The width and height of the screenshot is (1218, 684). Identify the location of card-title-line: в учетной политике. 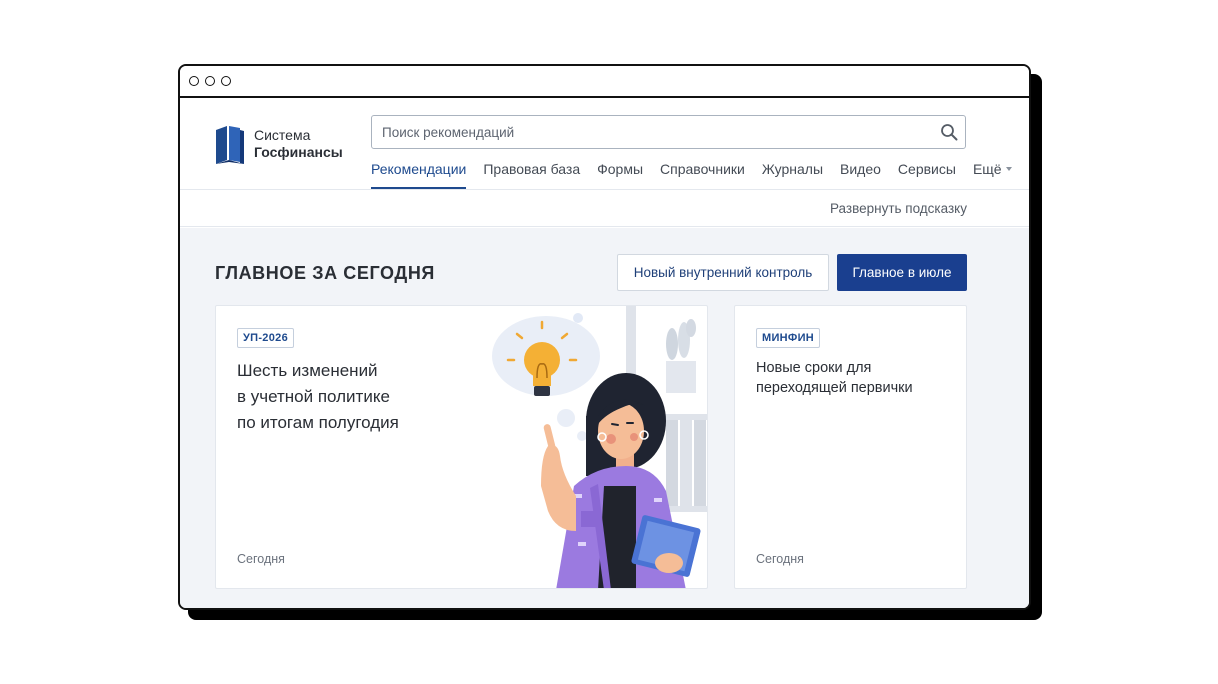
(313, 396).